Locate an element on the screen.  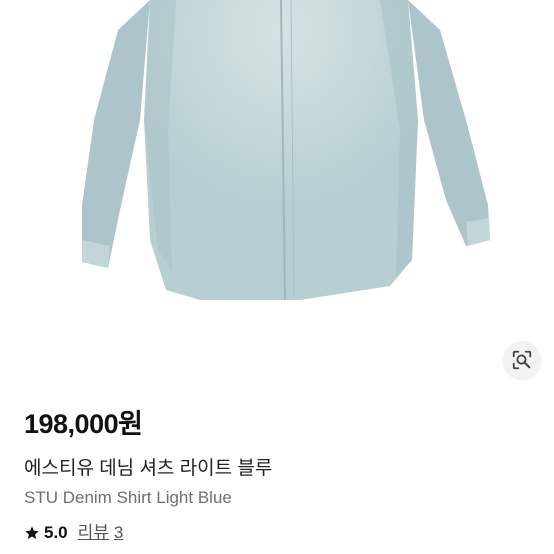
rating-score: 5.0 is located at coordinates (56, 532).